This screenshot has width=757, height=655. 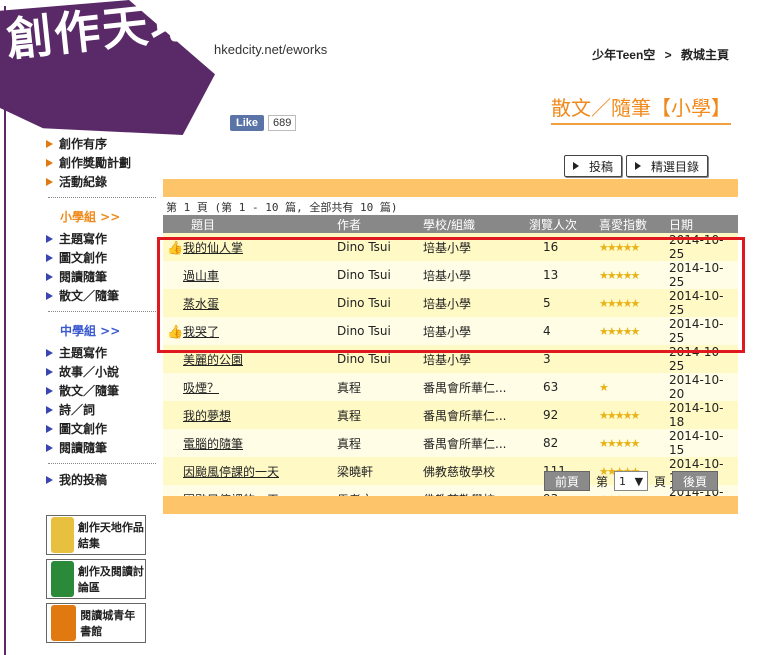 What do you see at coordinates (248, 387) in the screenshot?
I see `title-cell: 吸煙？` at bounding box center [248, 387].